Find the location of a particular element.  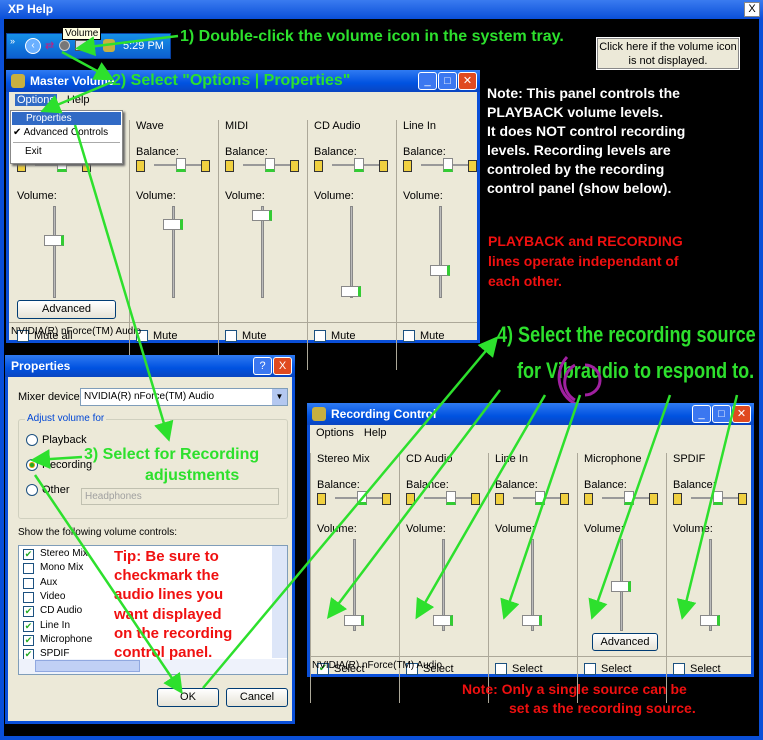

menu-item-properties: Properties is located at coordinates (66, 118).